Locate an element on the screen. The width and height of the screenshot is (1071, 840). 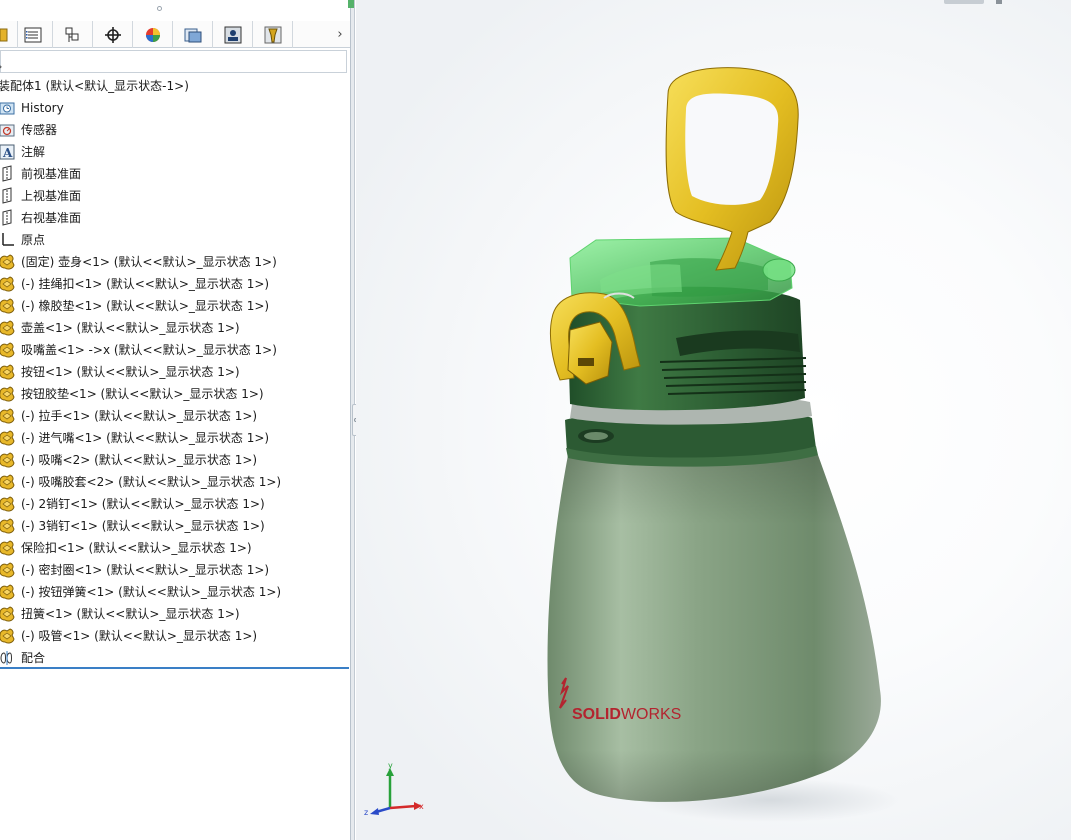
appearance-icon is located at coordinates (152, 34).